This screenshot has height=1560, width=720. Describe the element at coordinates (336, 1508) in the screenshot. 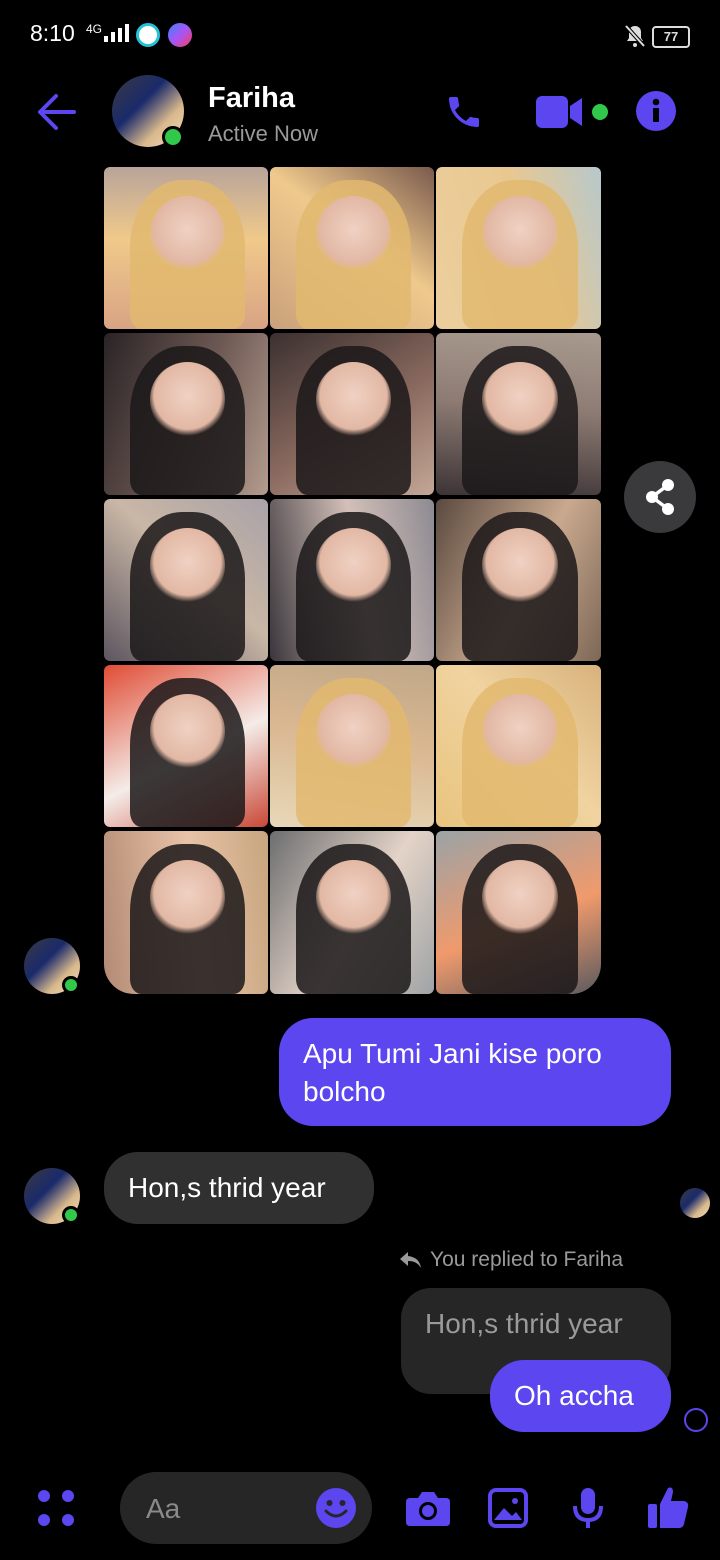

I see `emoji-icon` at that location.